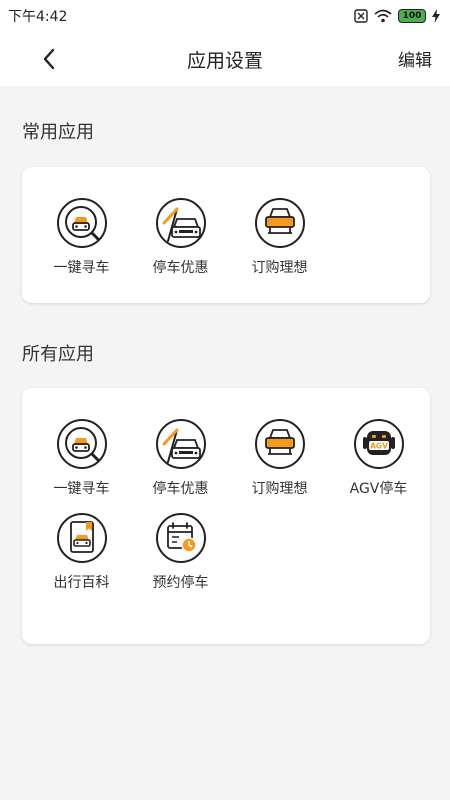 This screenshot has height=800, width=450. I want to click on nav-bar: 应用设置 编辑, so click(225, 59).